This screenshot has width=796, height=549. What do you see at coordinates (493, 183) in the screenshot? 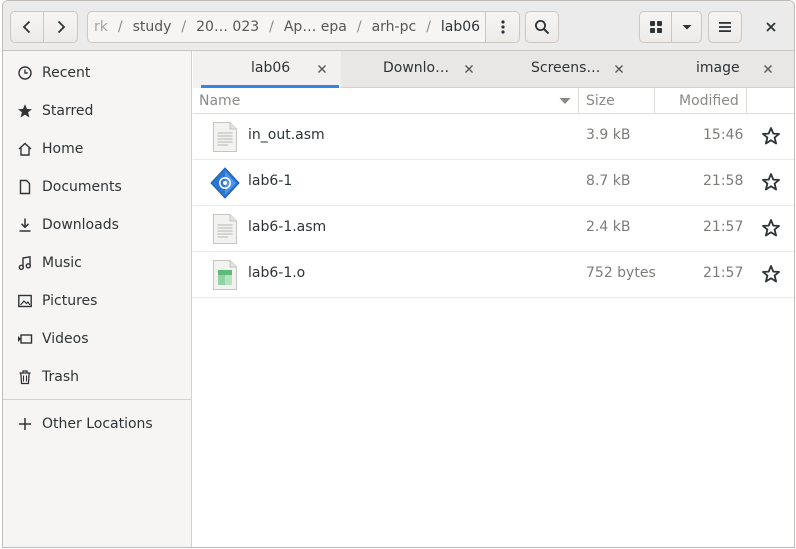
I see `table-row: lab6-1 8.7 kB 21:58` at bounding box center [493, 183].